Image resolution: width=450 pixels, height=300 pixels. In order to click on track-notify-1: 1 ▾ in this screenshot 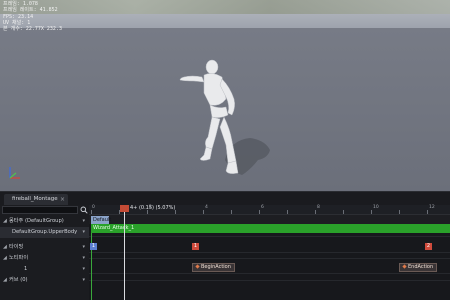, I will do `click(44, 269)`.